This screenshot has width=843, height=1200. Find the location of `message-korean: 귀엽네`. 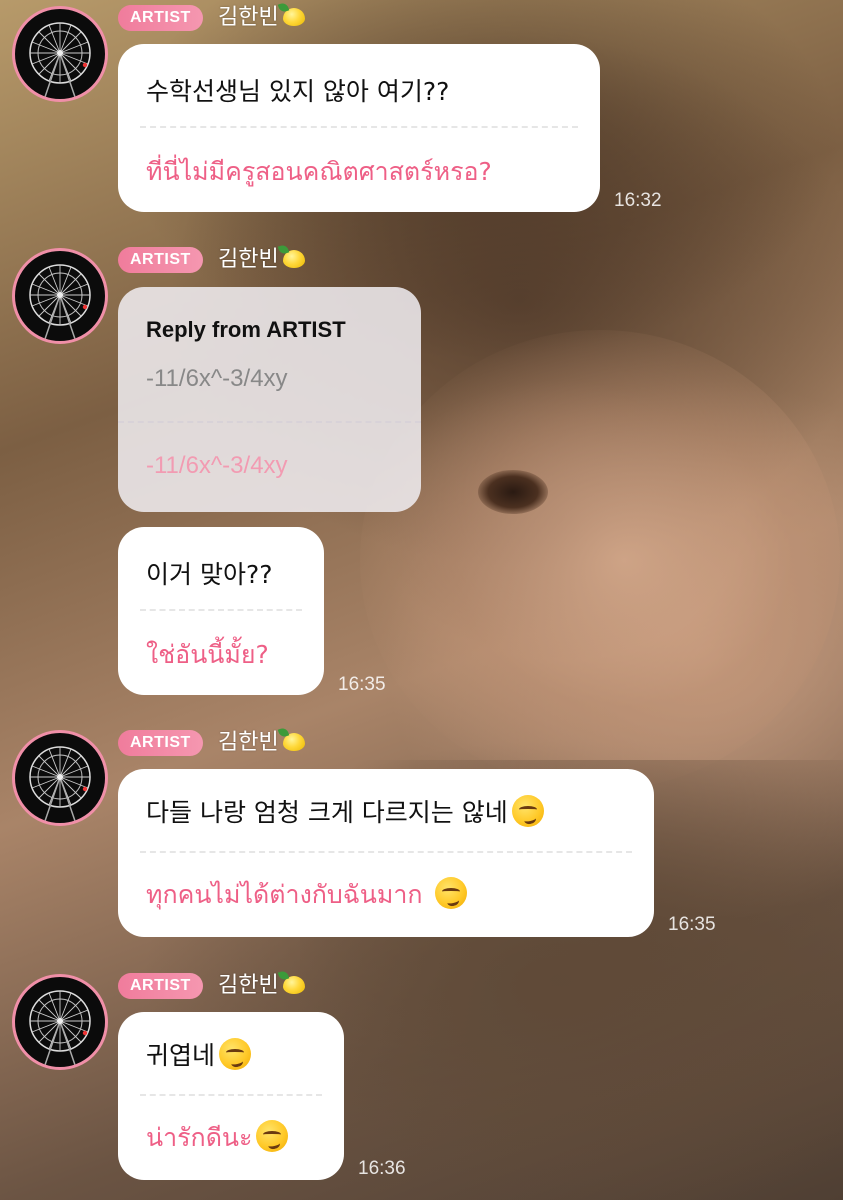

message-korean: 귀엽네 is located at coordinates (199, 1054).